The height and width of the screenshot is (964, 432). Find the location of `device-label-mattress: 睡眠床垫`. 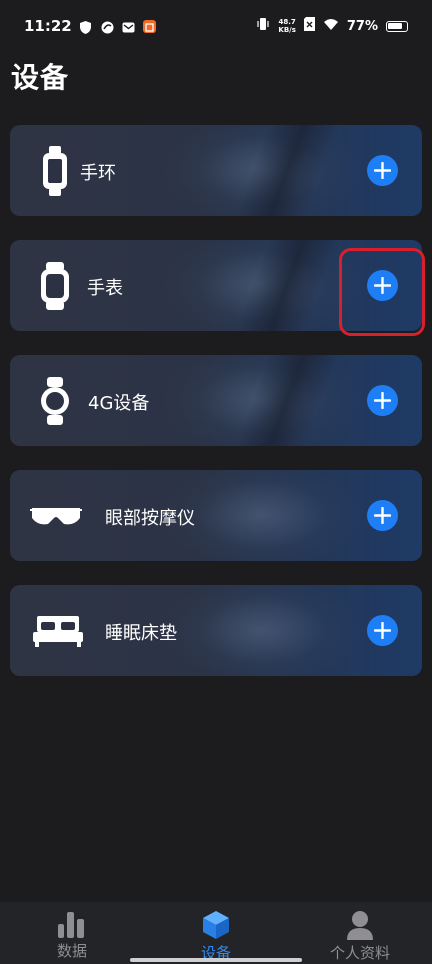

device-label-mattress: 睡眠床垫 is located at coordinates (141, 633).